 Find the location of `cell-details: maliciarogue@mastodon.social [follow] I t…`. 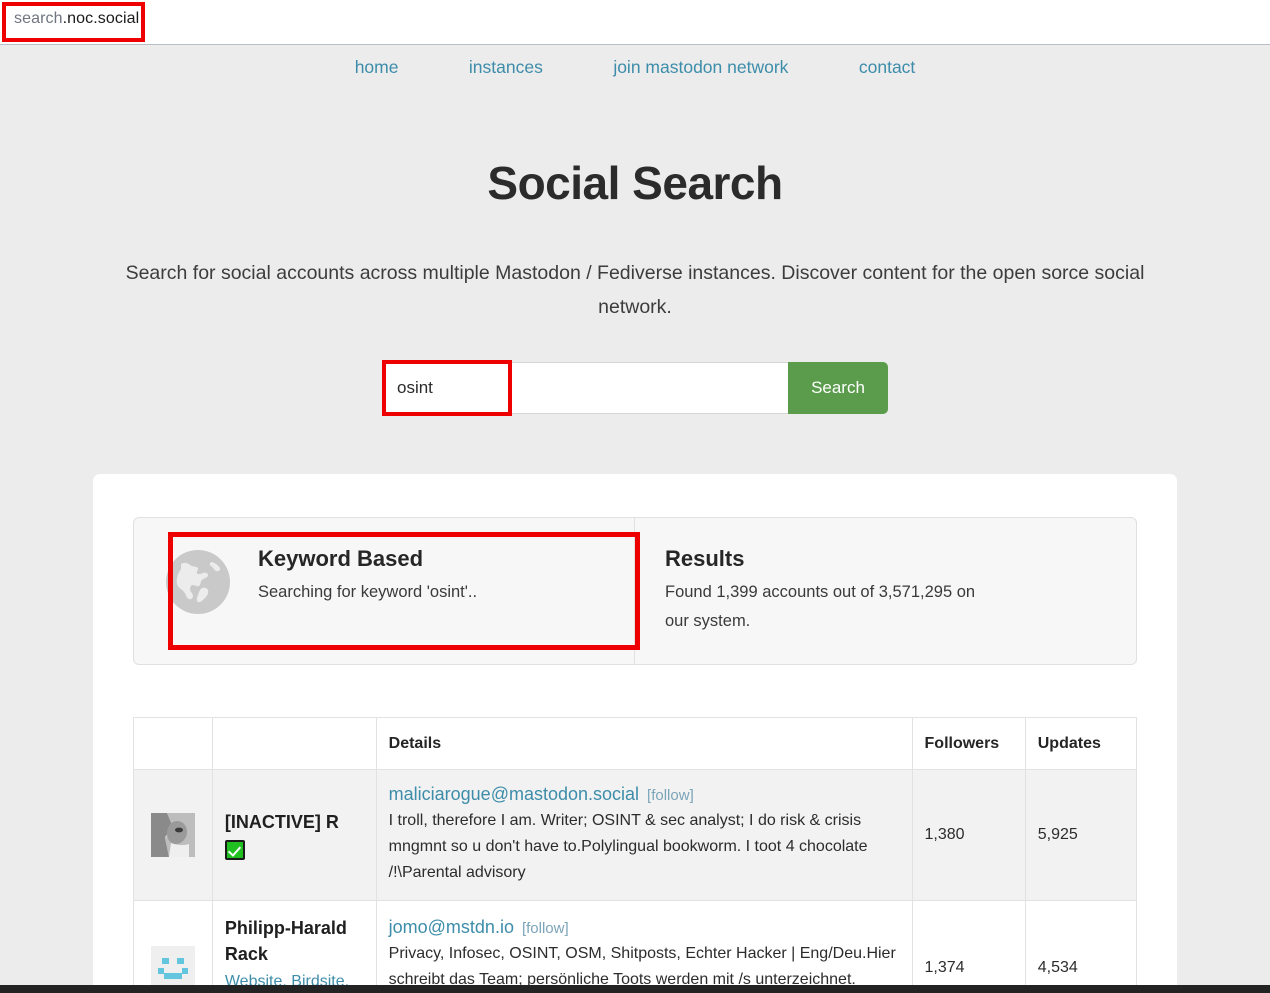

cell-details: maliciarogue@mastodon.social [follow] I t… is located at coordinates (644, 835).